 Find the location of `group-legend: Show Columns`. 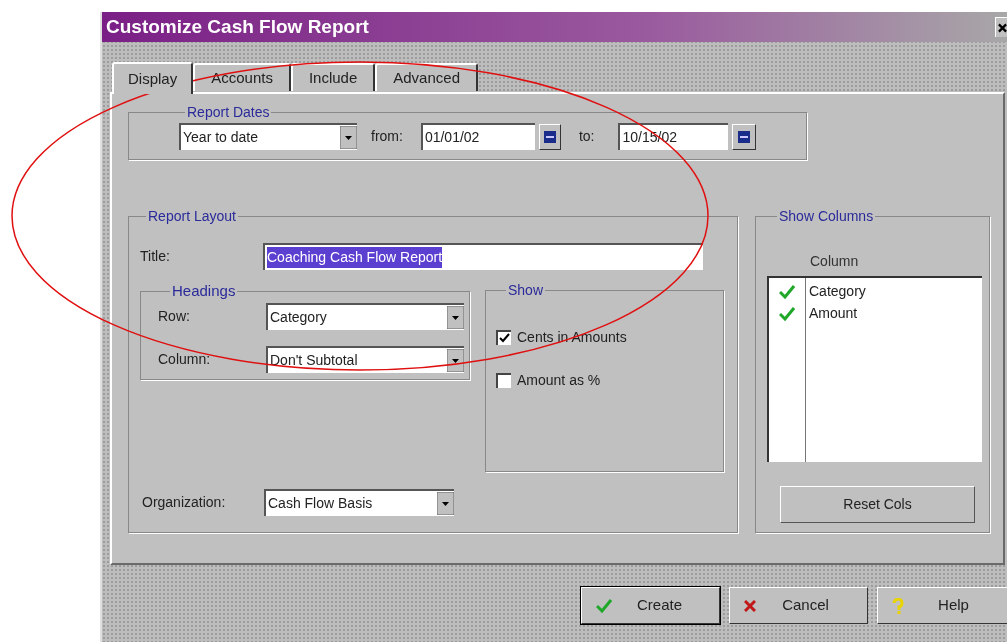

group-legend: Show Columns is located at coordinates (826, 216).